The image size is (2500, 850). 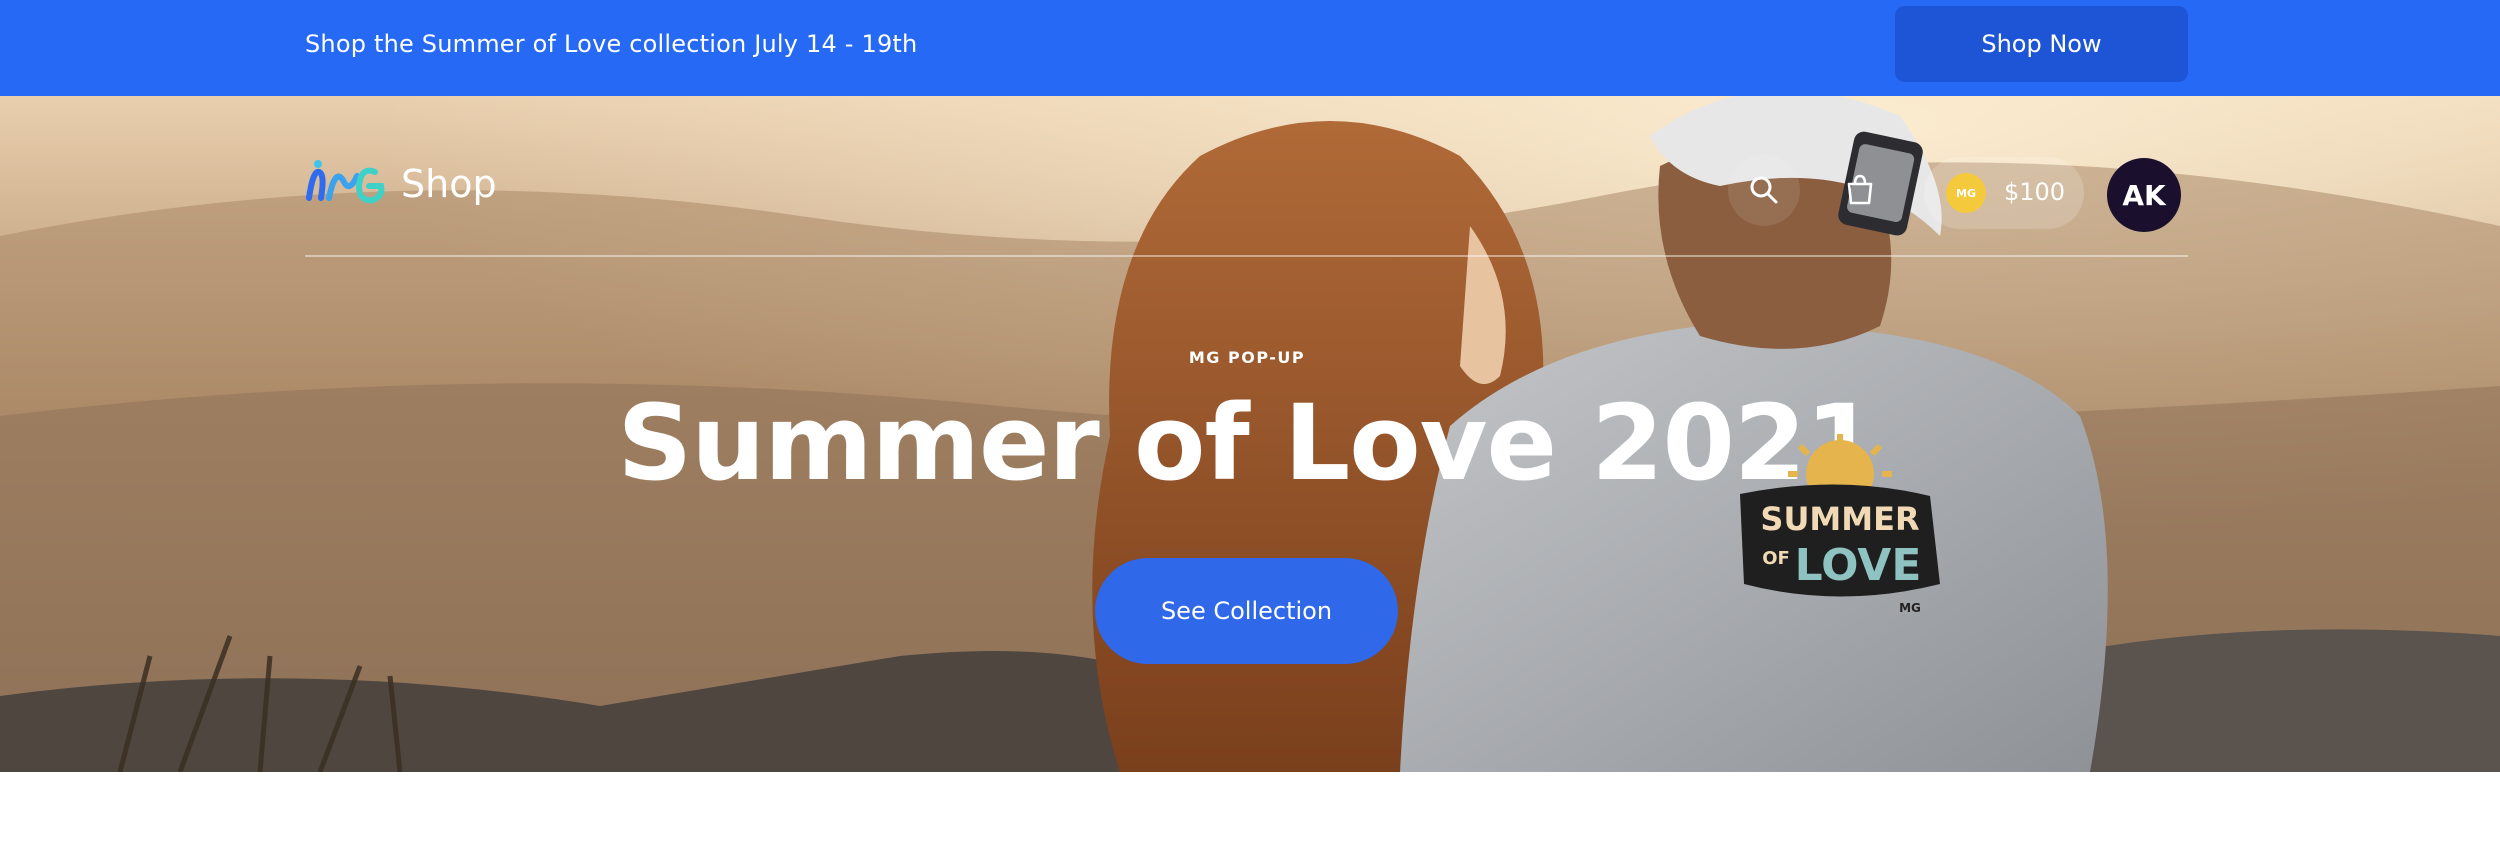 What do you see at coordinates (2041, 44) in the screenshot?
I see `shop-now-button: Shop Now` at bounding box center [2041, 44].